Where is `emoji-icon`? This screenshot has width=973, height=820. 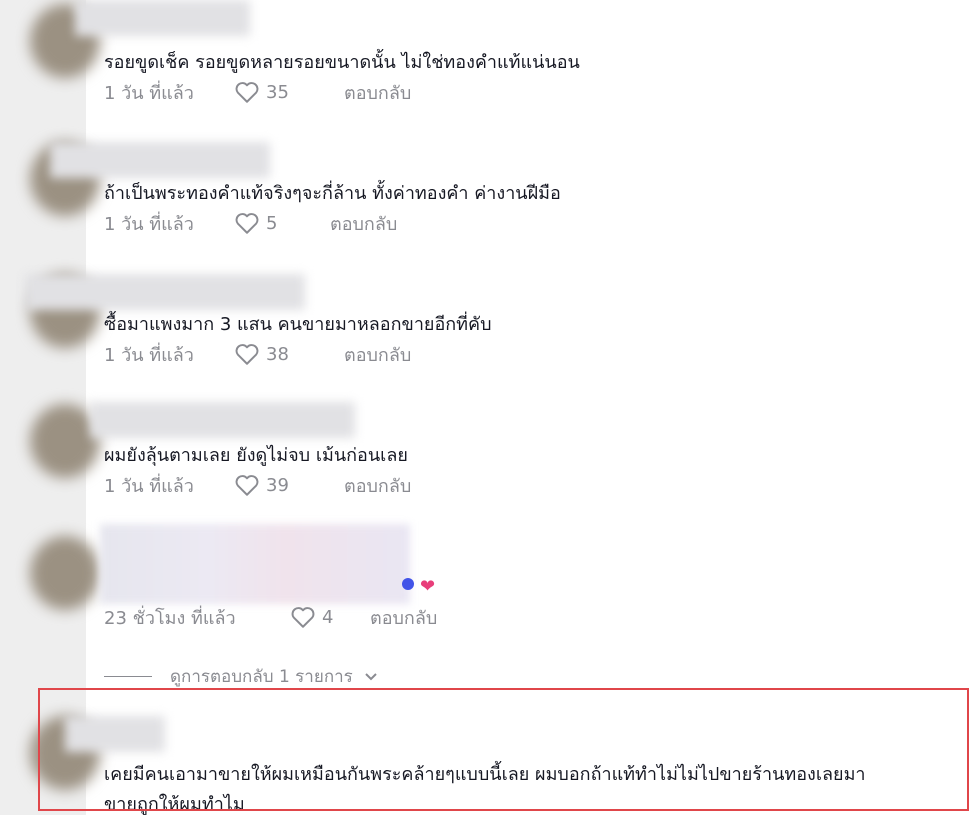
emoji-icon is located at coordinates (408, 584).